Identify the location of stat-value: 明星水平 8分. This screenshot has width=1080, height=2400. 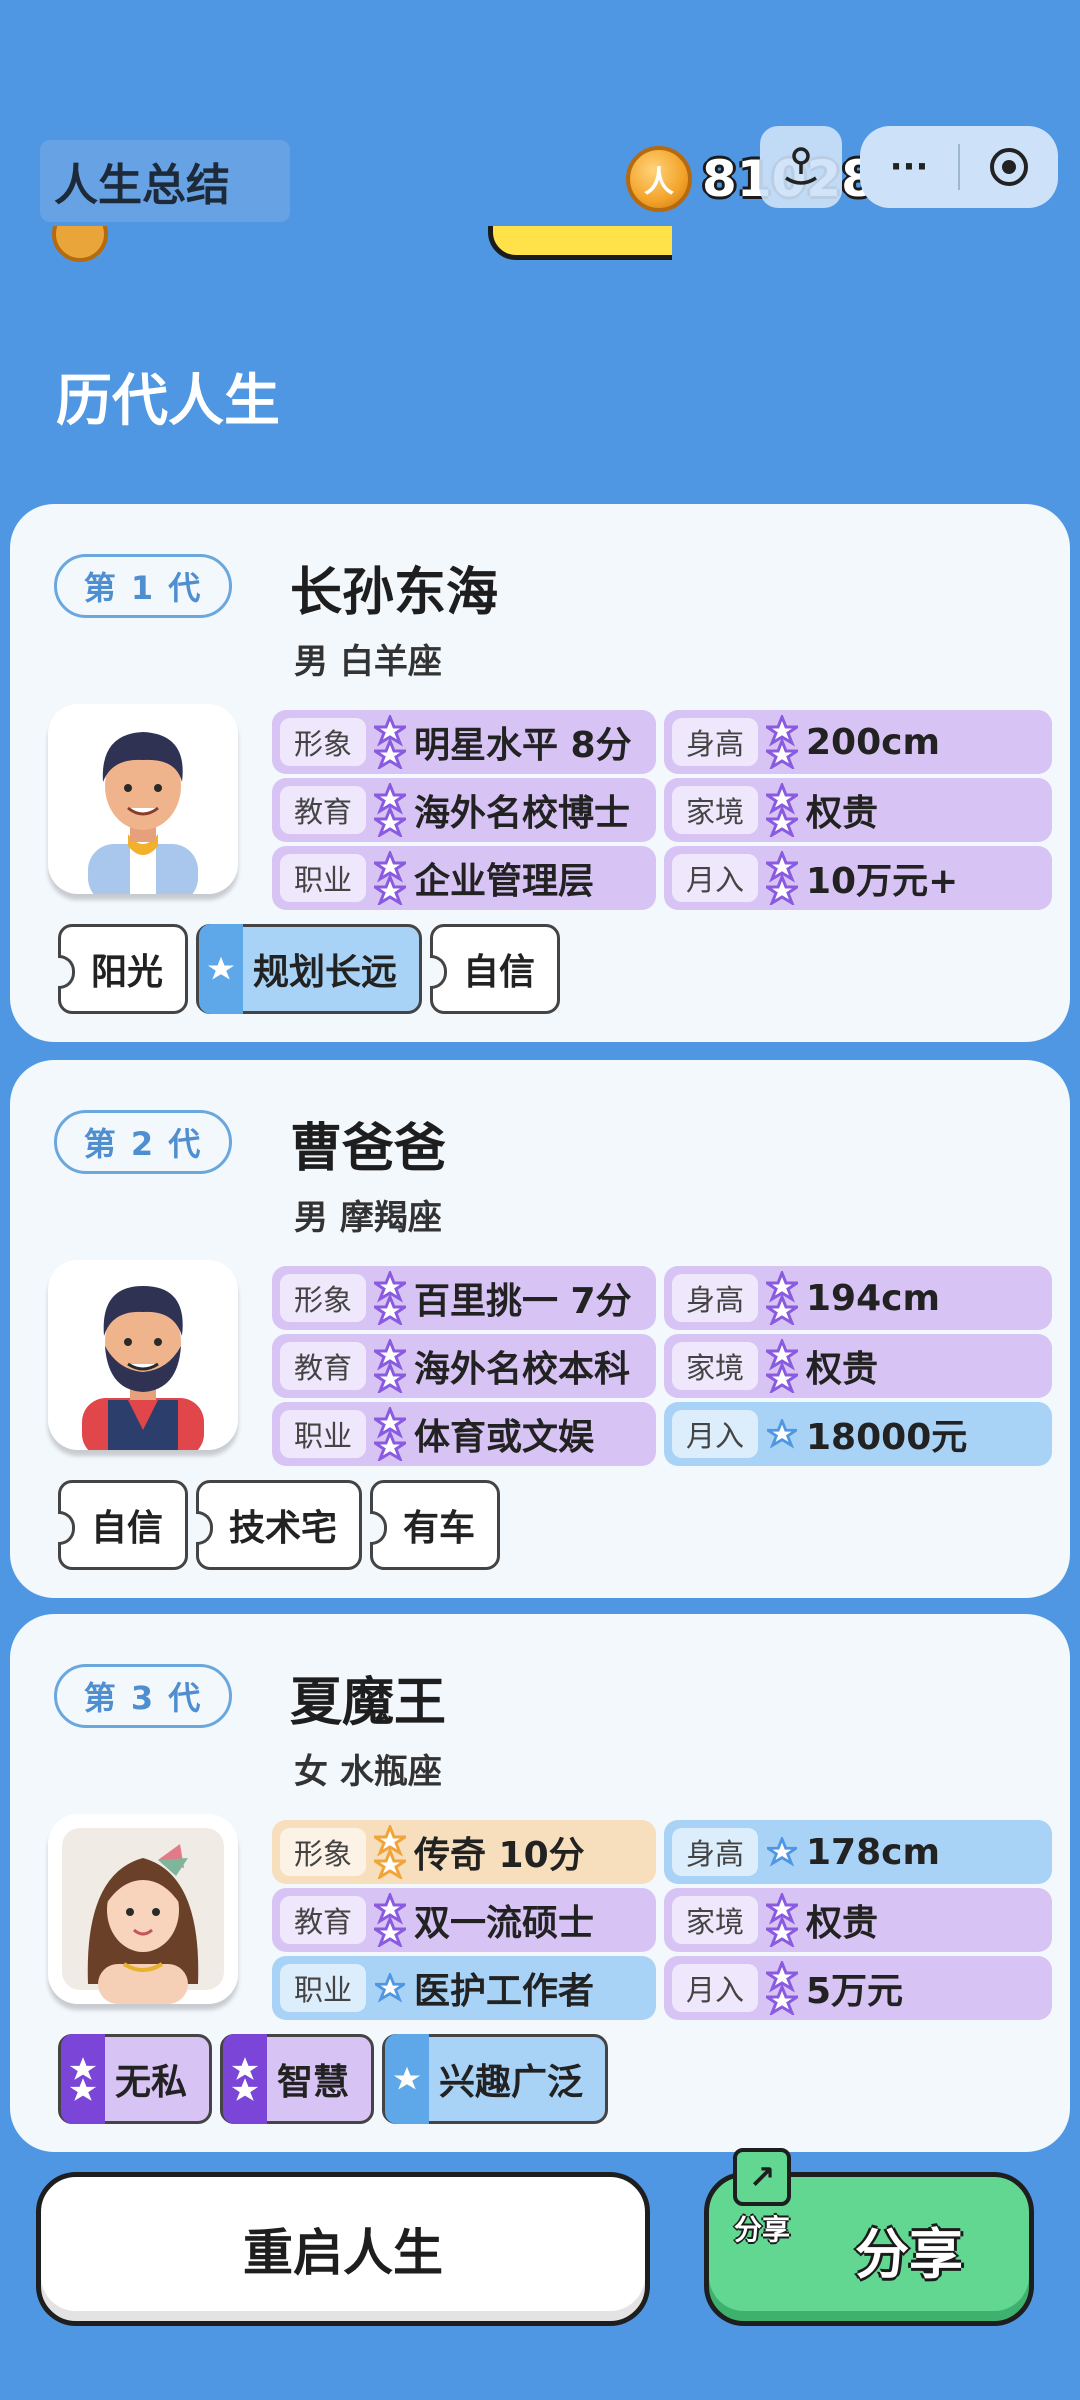
(523, 745).